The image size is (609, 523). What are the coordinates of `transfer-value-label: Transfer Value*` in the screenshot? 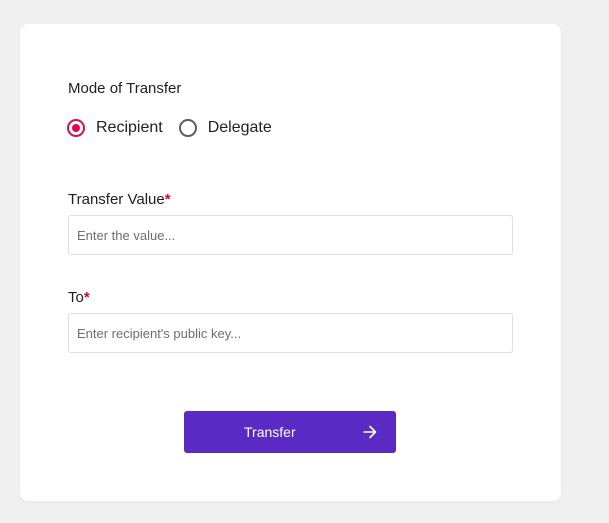 It's located at (119, 199).